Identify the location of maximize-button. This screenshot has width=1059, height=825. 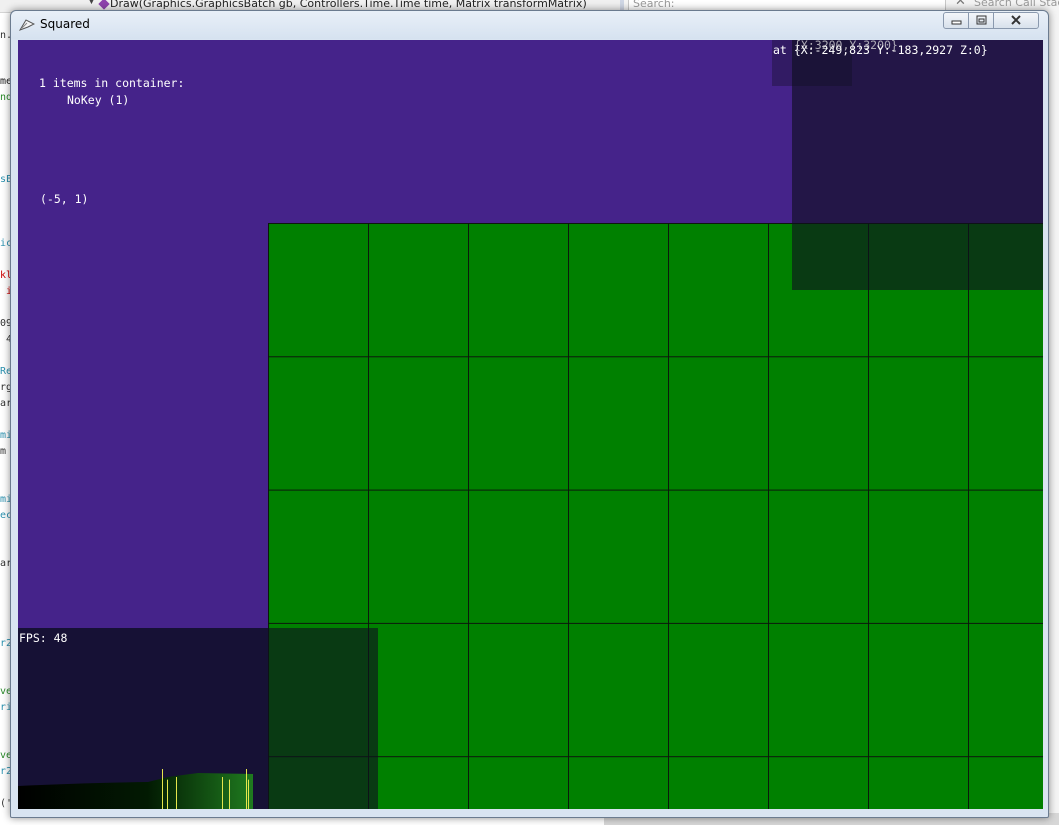
(981, 20).